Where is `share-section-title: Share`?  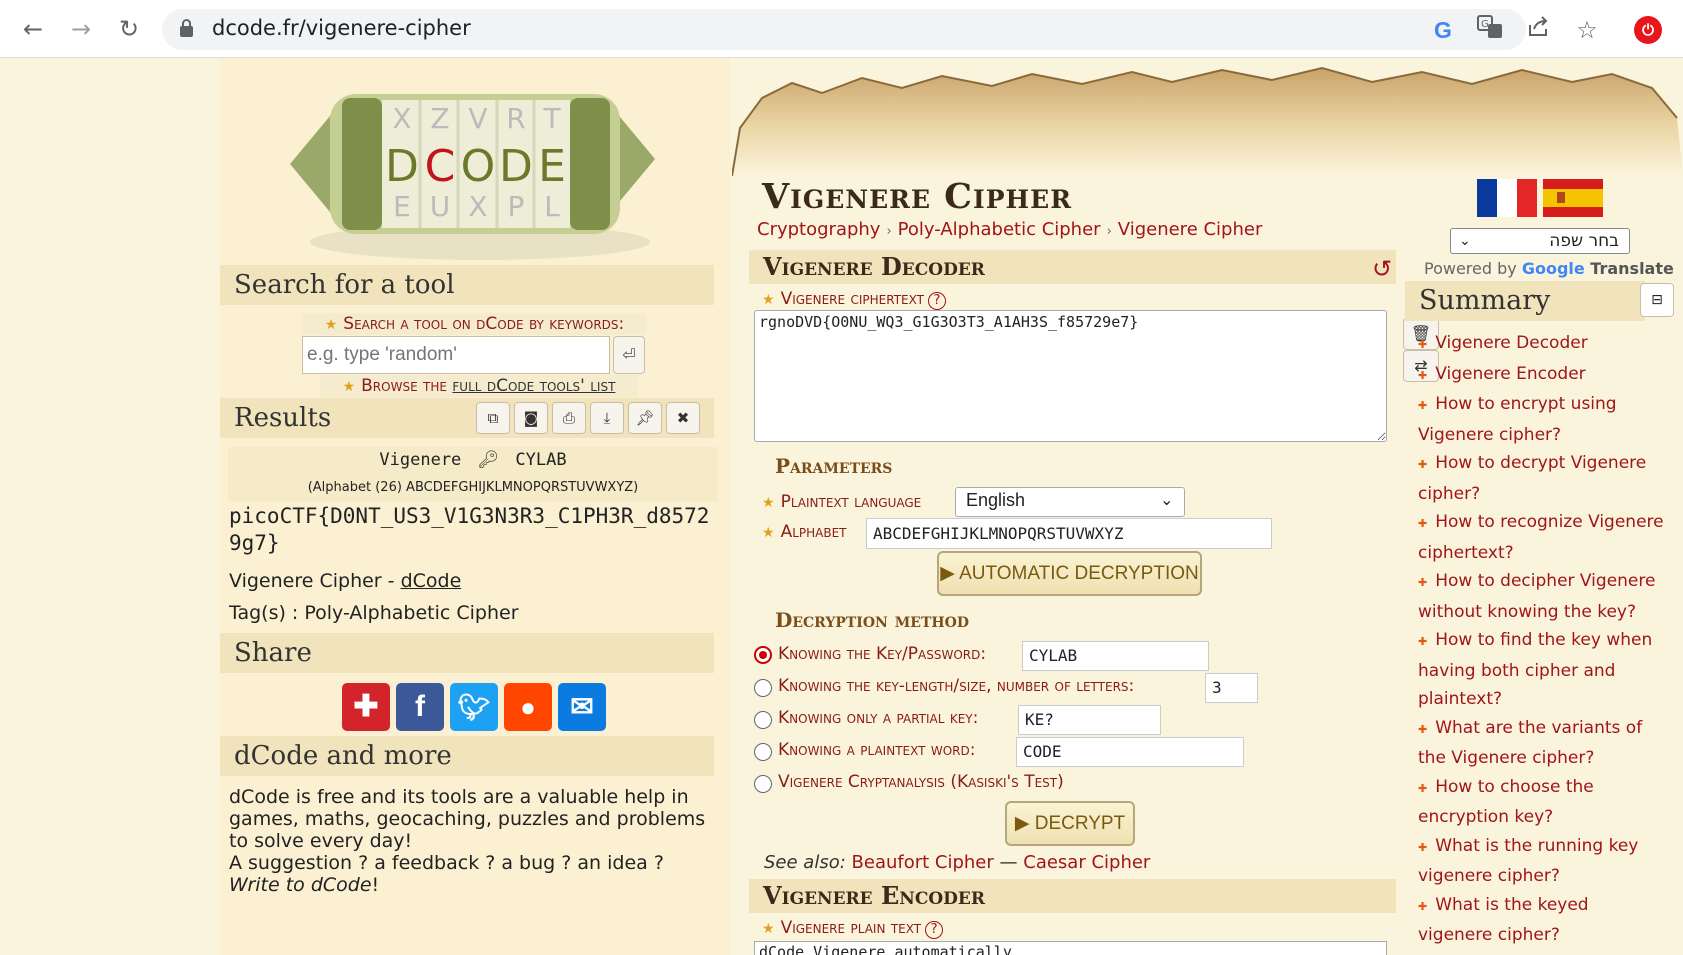
share-section-title: Share is located at coordinates (467, 653).